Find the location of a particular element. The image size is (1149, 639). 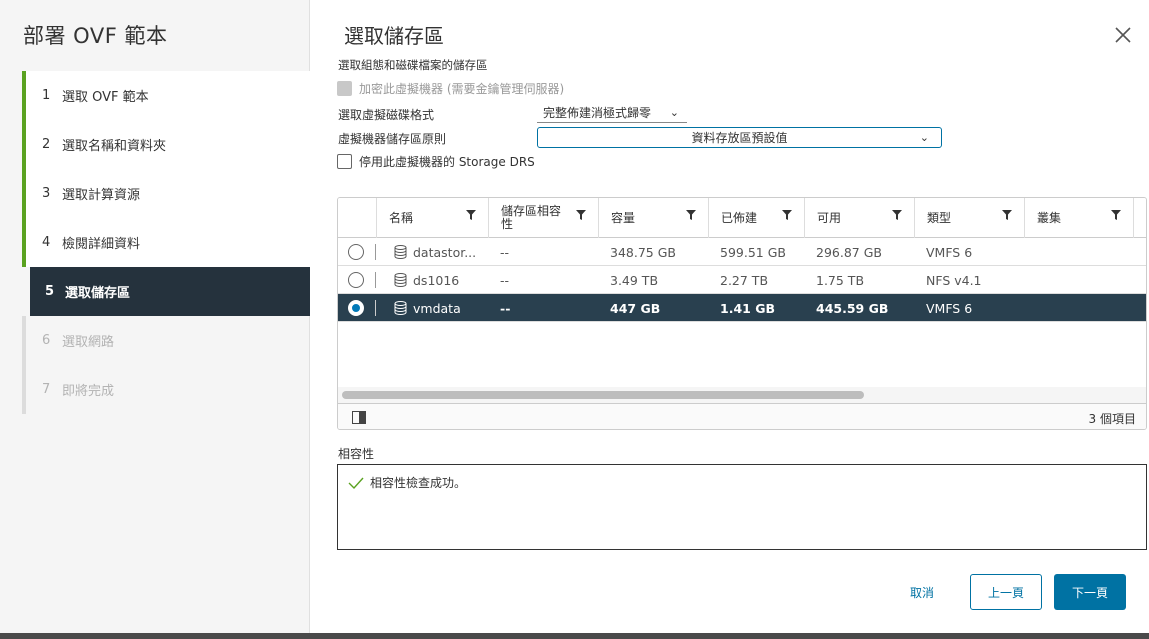

disk-format-select: 完整佈建消極式歸零 ⌄ is located at coordinates (612, 113).